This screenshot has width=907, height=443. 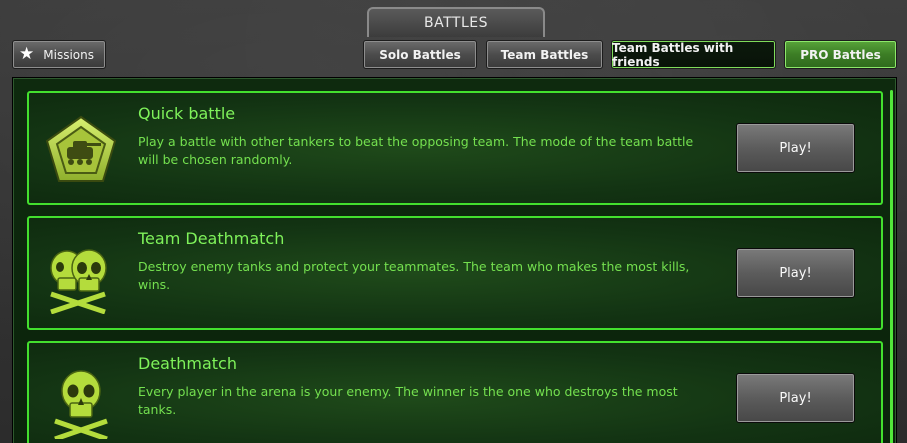 What do you see at coordinates (840, 54) in the screenshot?
I see `tab-pro-battles: PRO Battles` at bounding box center [840, 54].